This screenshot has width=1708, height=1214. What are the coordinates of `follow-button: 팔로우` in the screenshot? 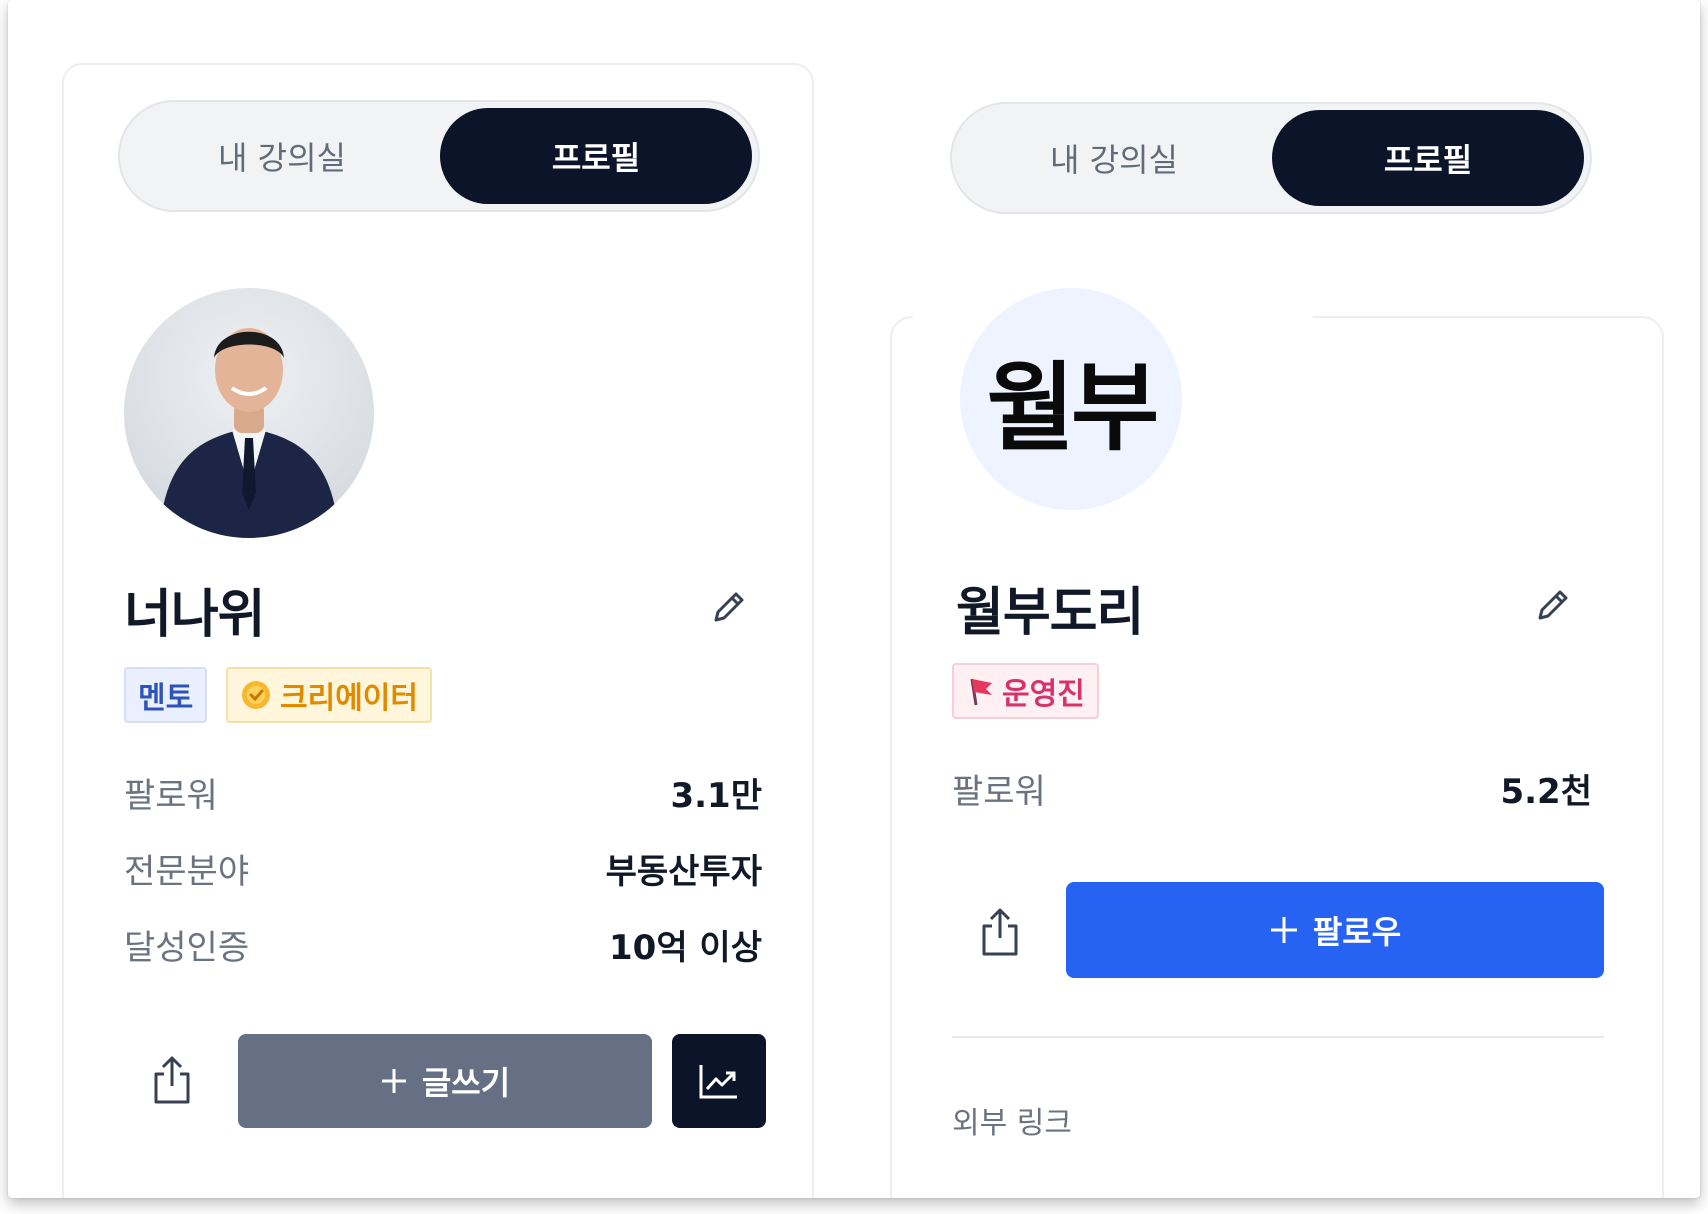 It's located at (1335, 930).